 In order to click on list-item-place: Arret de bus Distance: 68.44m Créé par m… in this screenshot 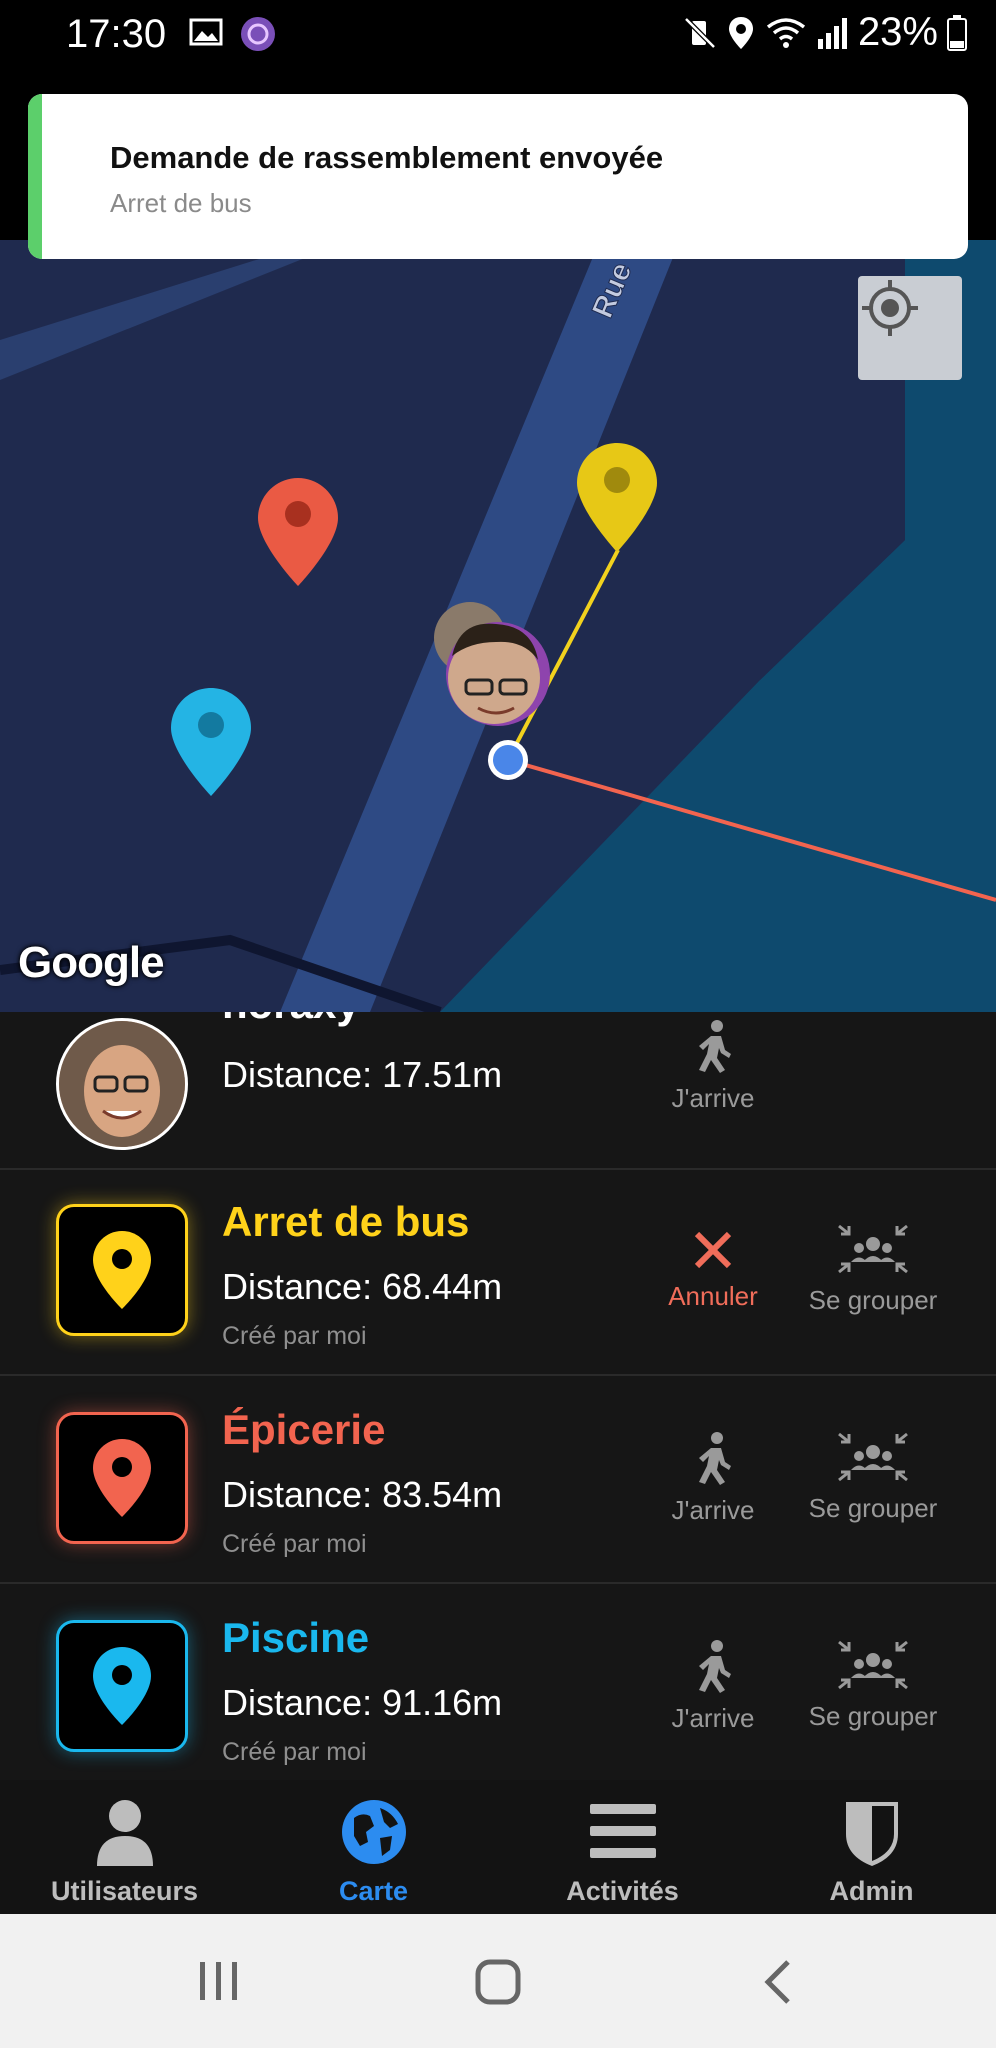, I will do `click(498, 1272)`.